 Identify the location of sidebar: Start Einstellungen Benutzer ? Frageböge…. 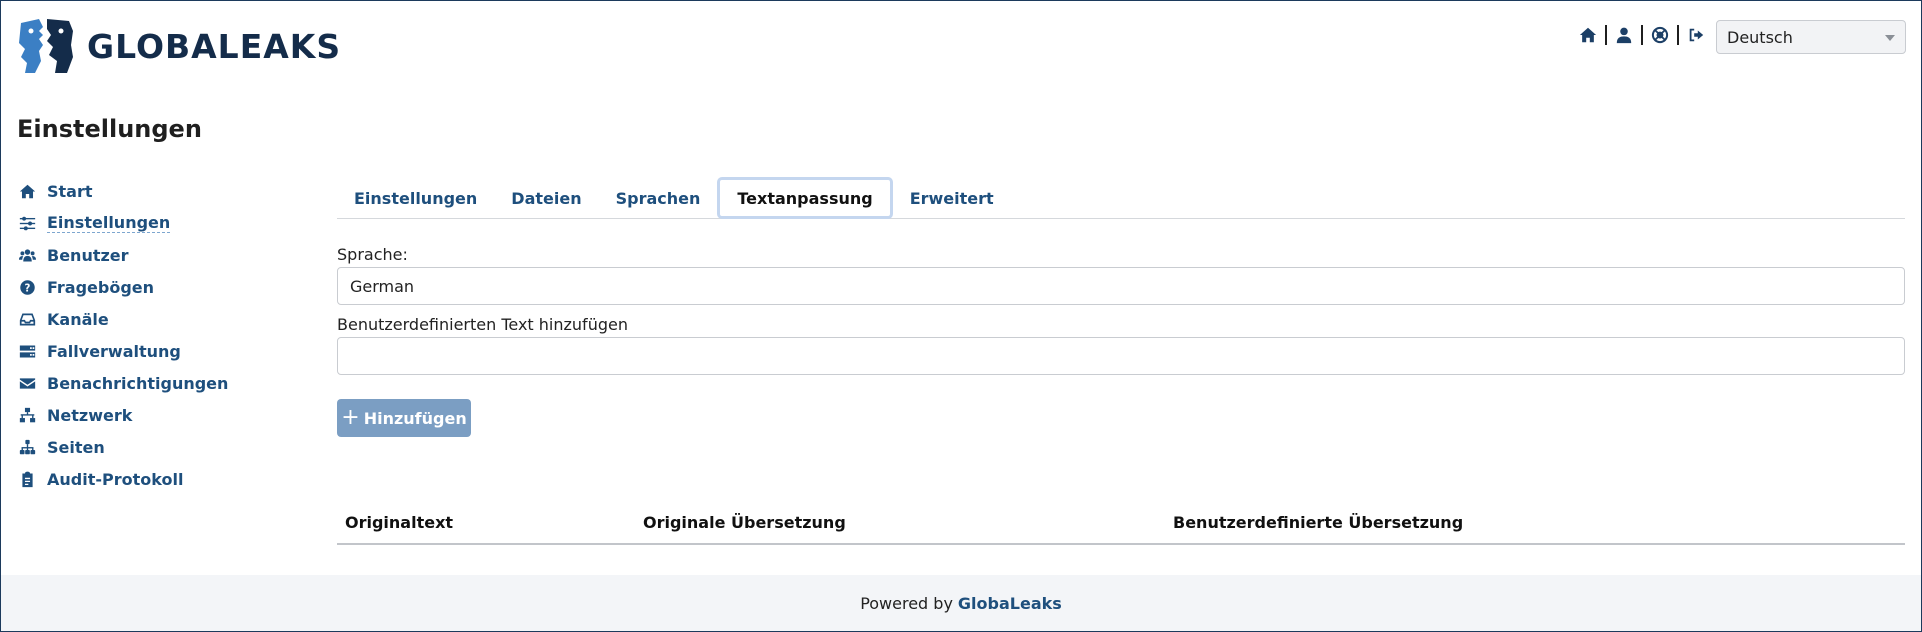
(147, 335).